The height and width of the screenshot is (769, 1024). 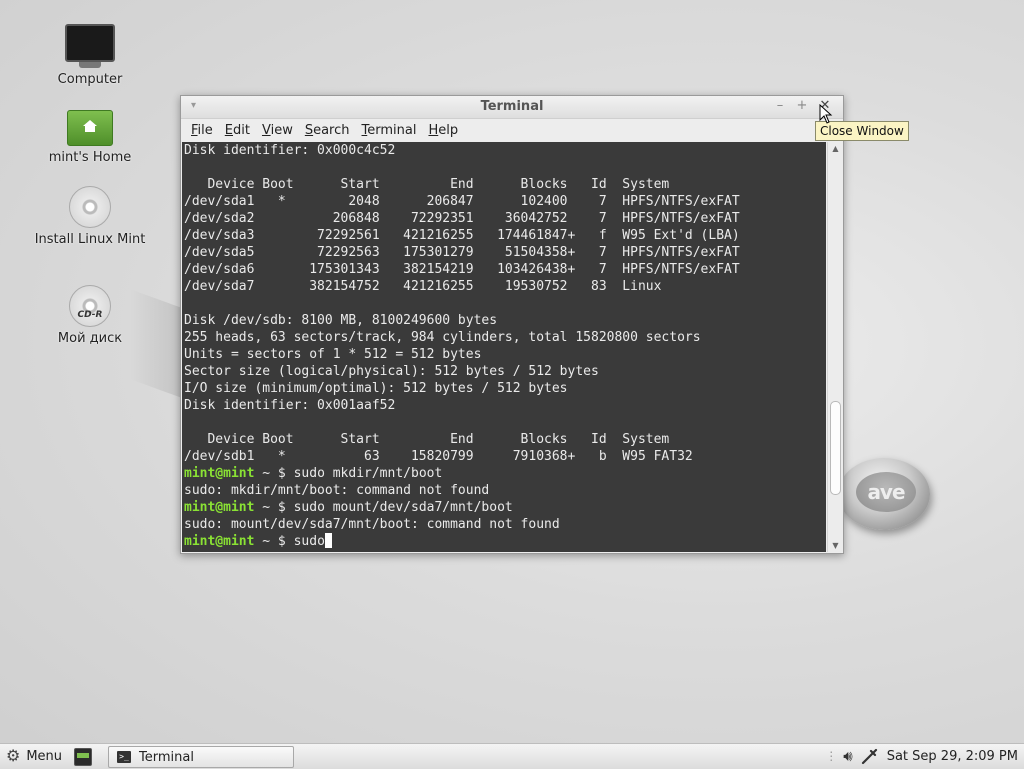 I want to click on menu-mnemonic: S, so click(x=309, y=130).